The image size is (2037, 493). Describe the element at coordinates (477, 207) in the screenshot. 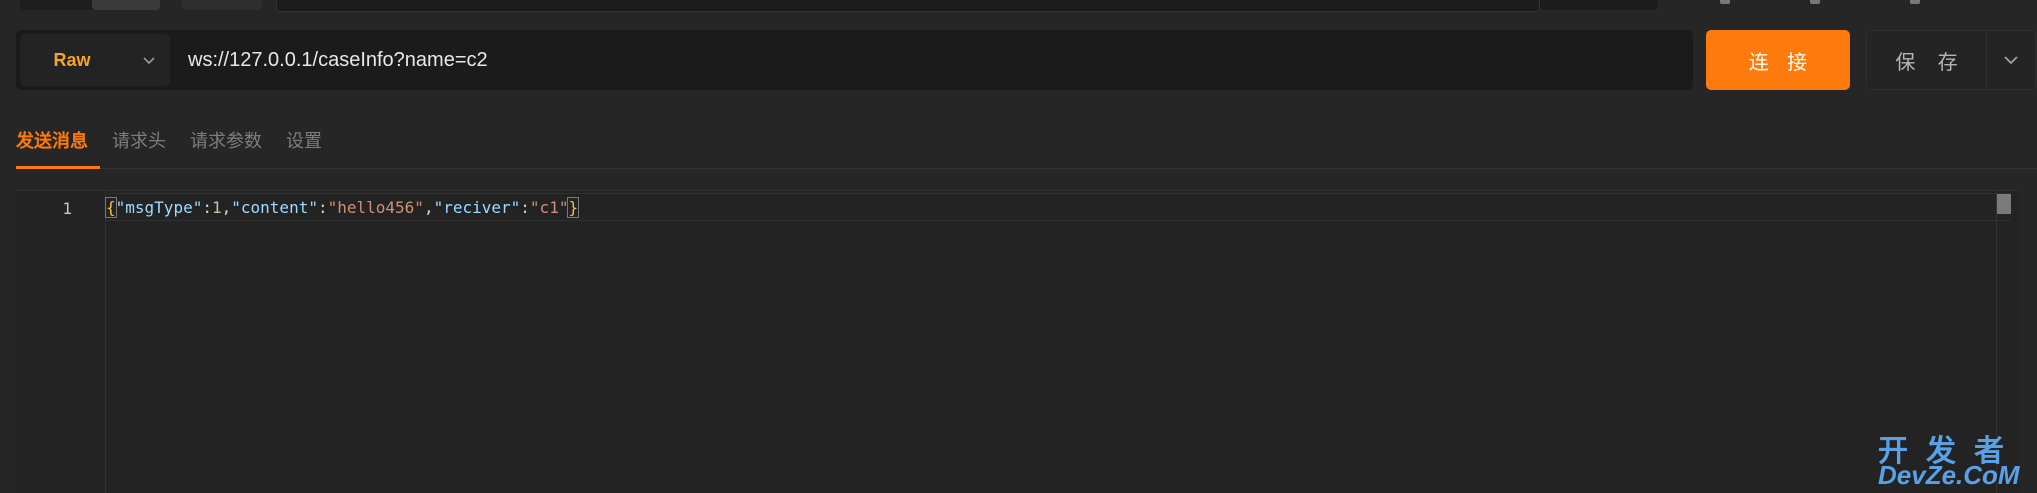

I see `json-key: "reciver"` at that location.